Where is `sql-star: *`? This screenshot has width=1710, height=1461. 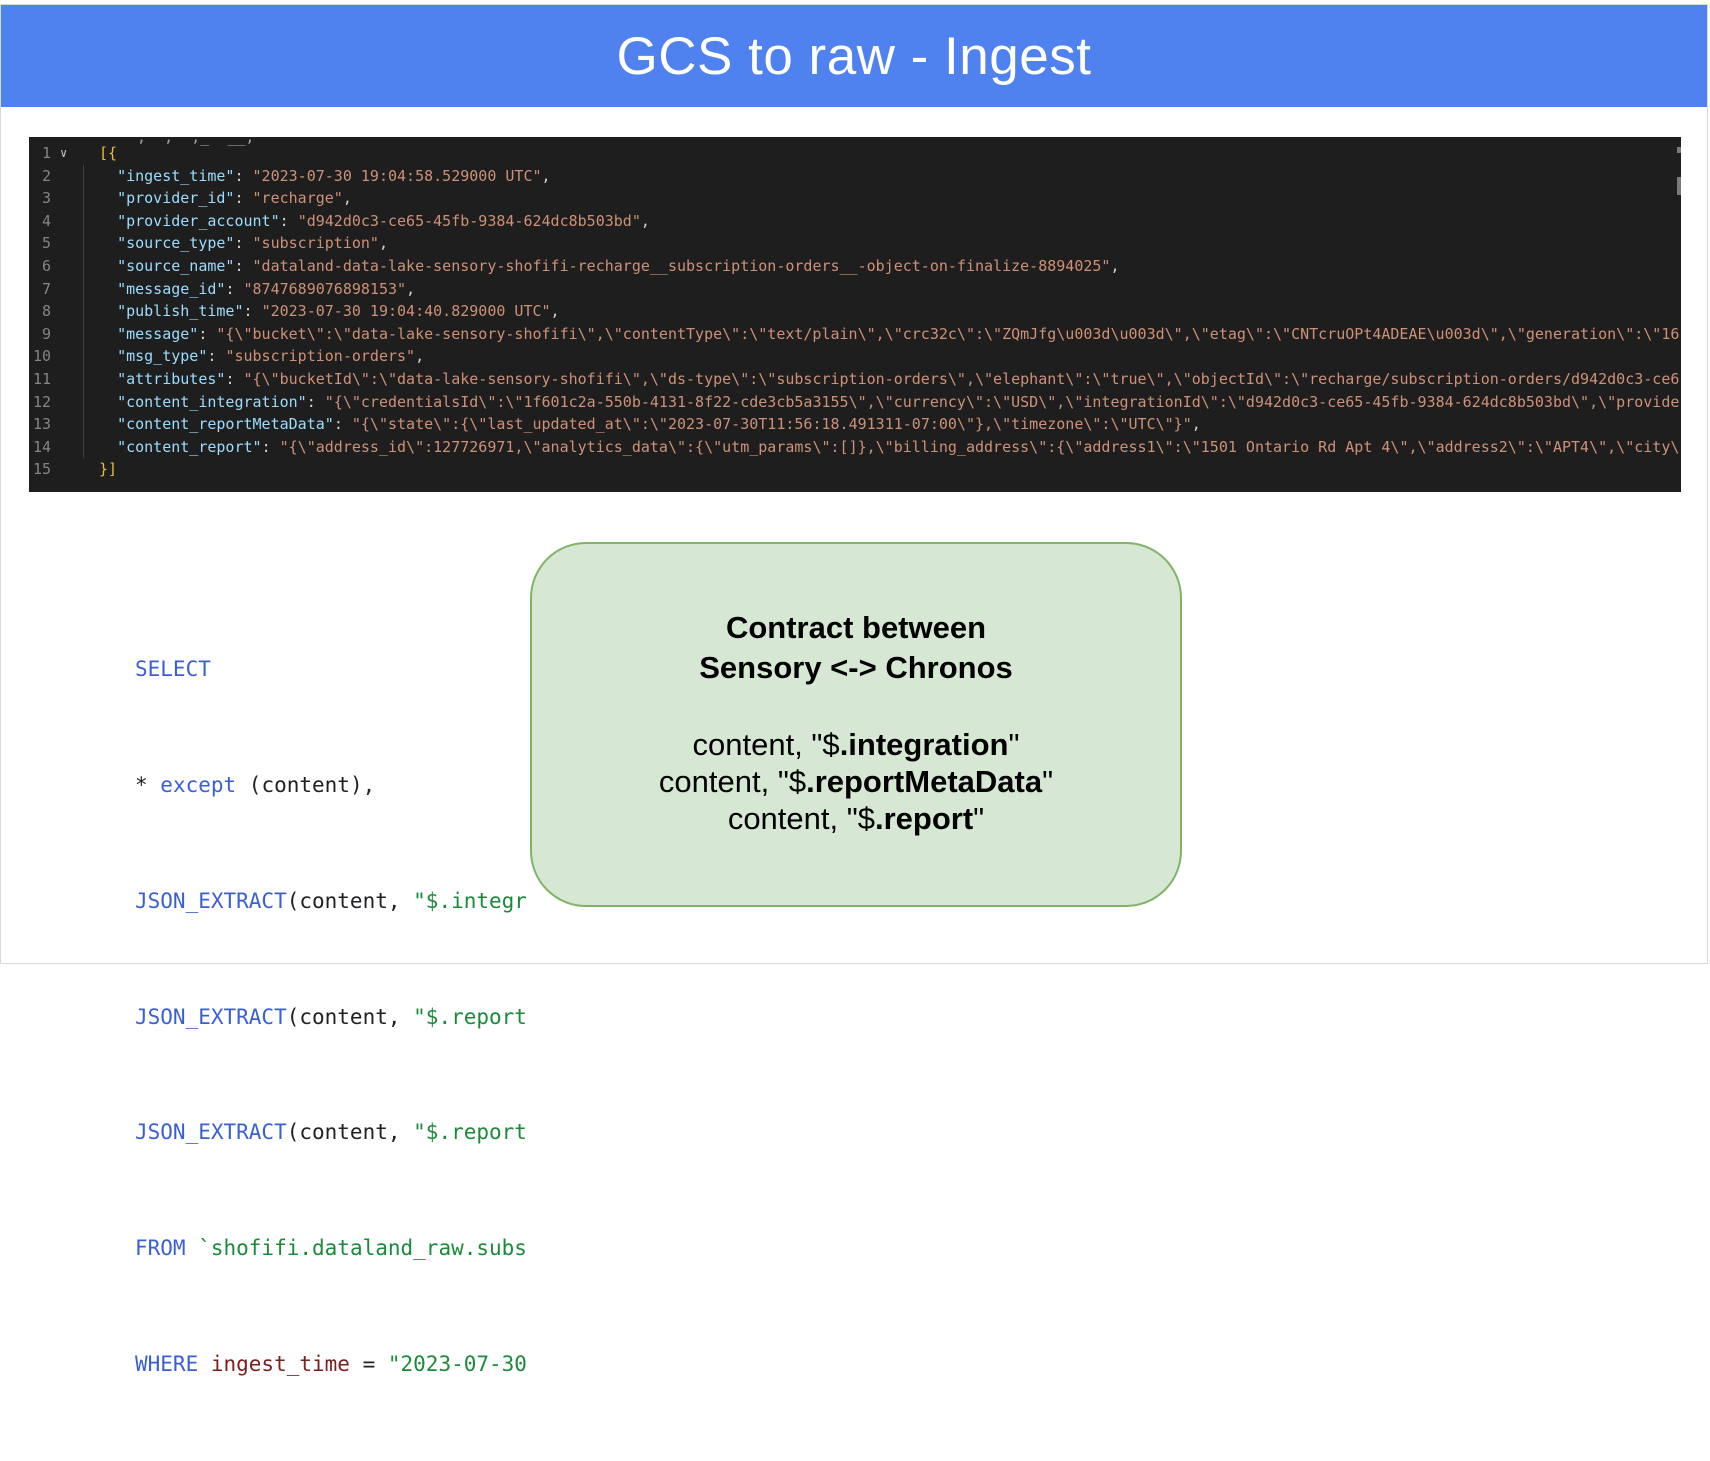 sql-star: * is located at coordinates (148, 784).